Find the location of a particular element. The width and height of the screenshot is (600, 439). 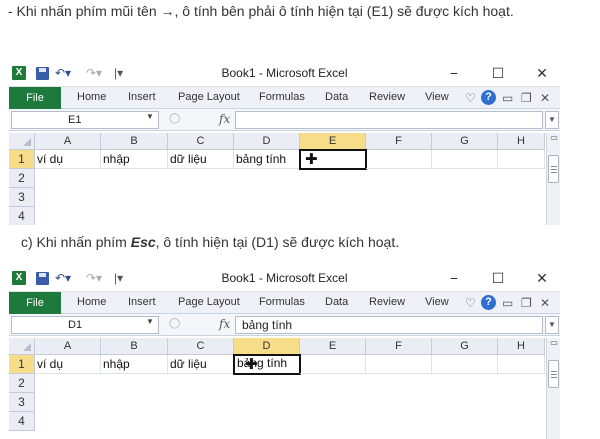

cell-d1: bảng tính is located at coordinates (267, 159).